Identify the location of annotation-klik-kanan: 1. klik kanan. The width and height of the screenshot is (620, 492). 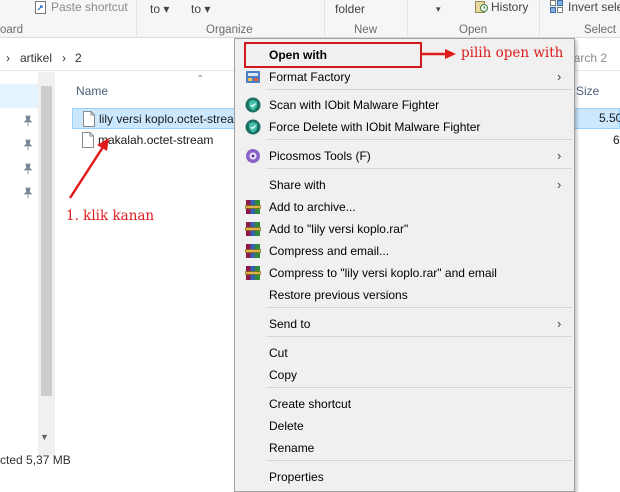
(110, 216).